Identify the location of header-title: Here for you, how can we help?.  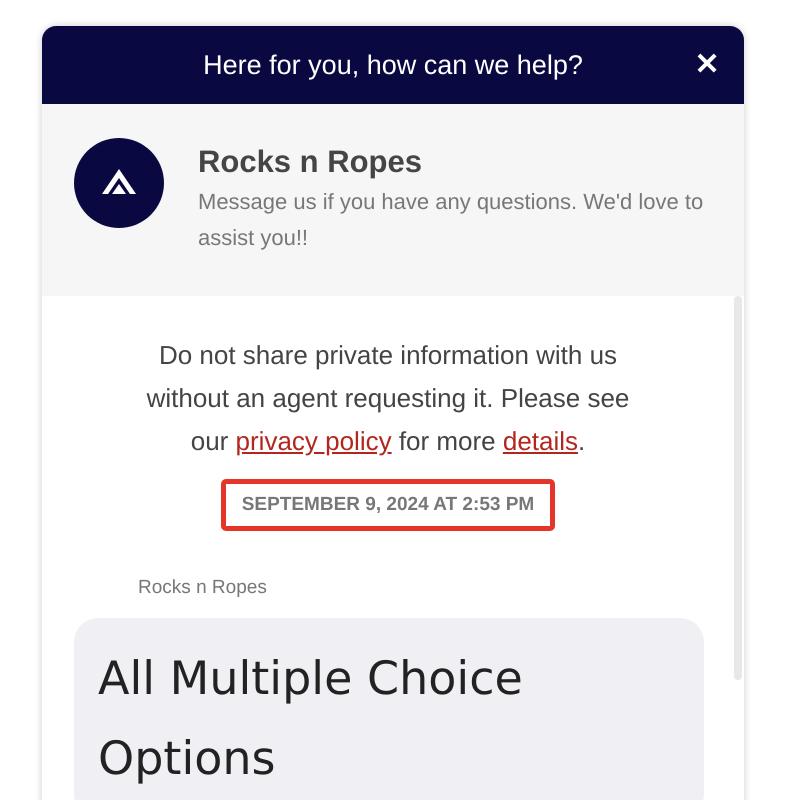
(393, 65).